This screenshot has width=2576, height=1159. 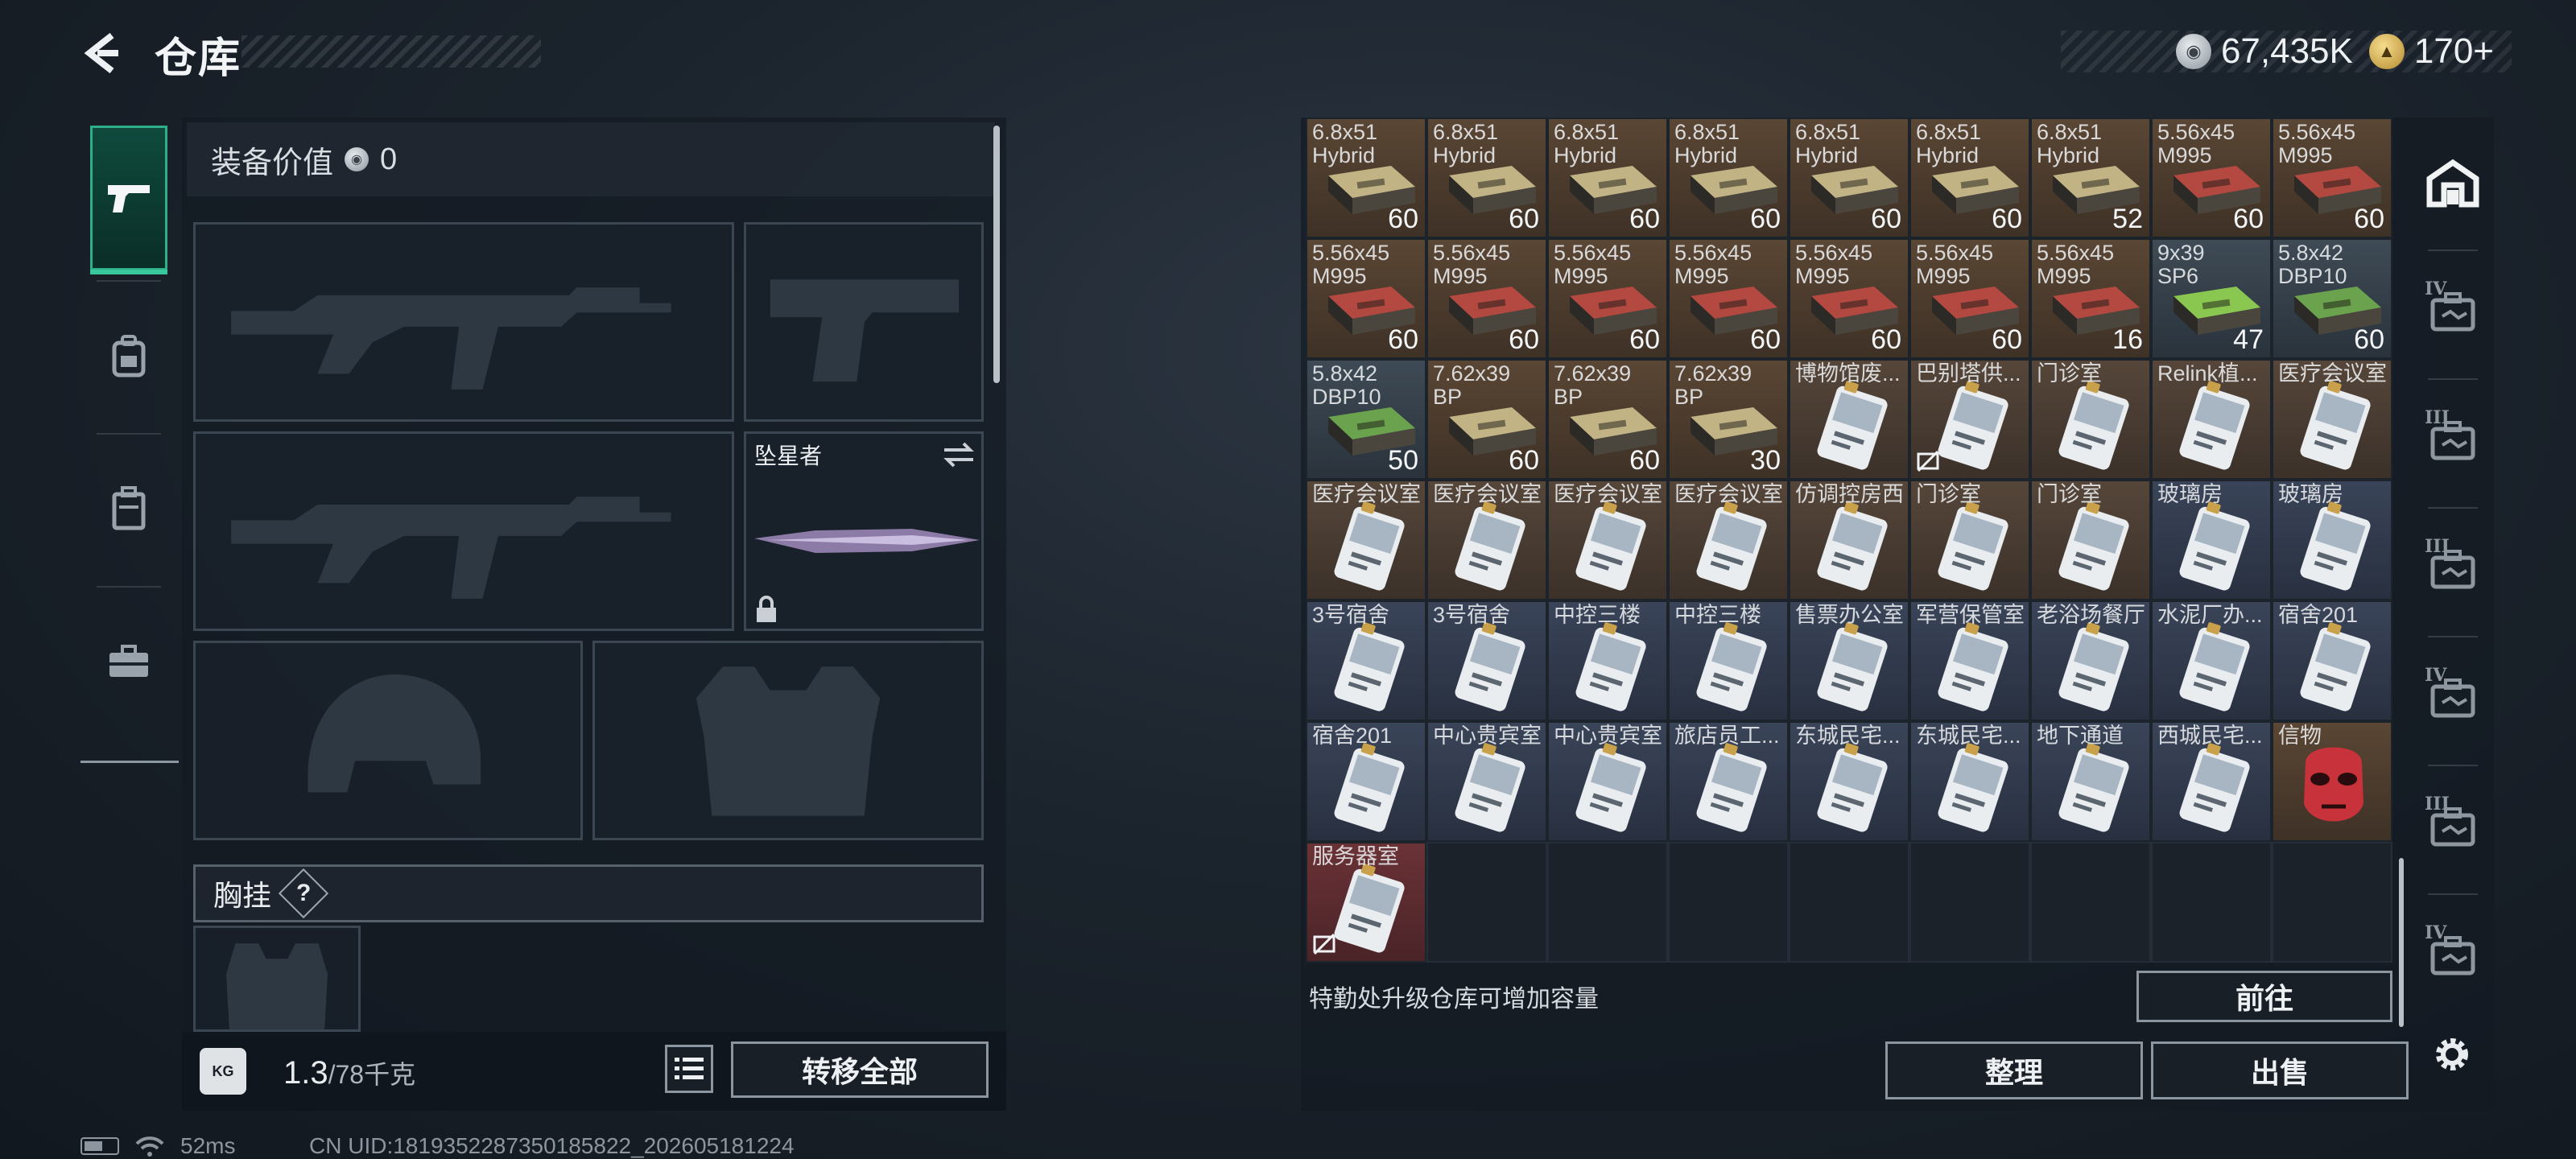 I want to click on help-icon: ?, so click(x=303, y=893).